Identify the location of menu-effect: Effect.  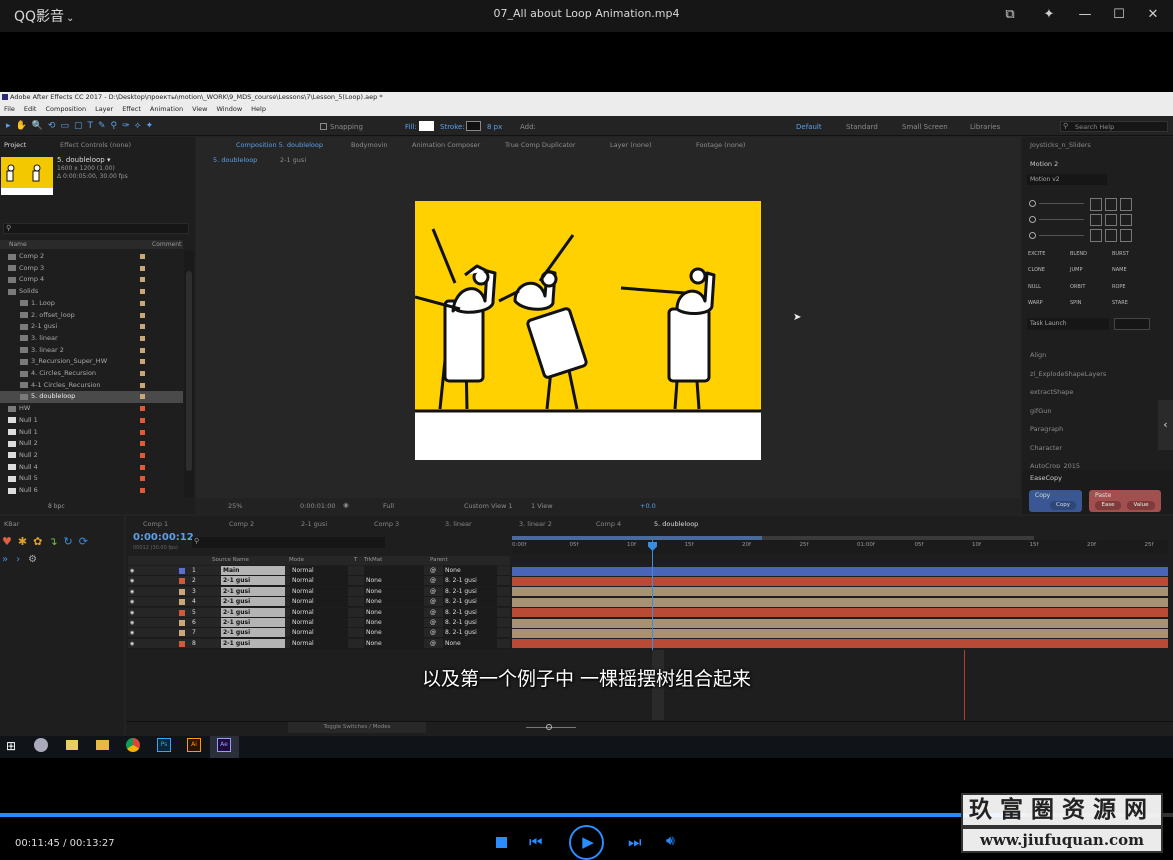
(131, 109).